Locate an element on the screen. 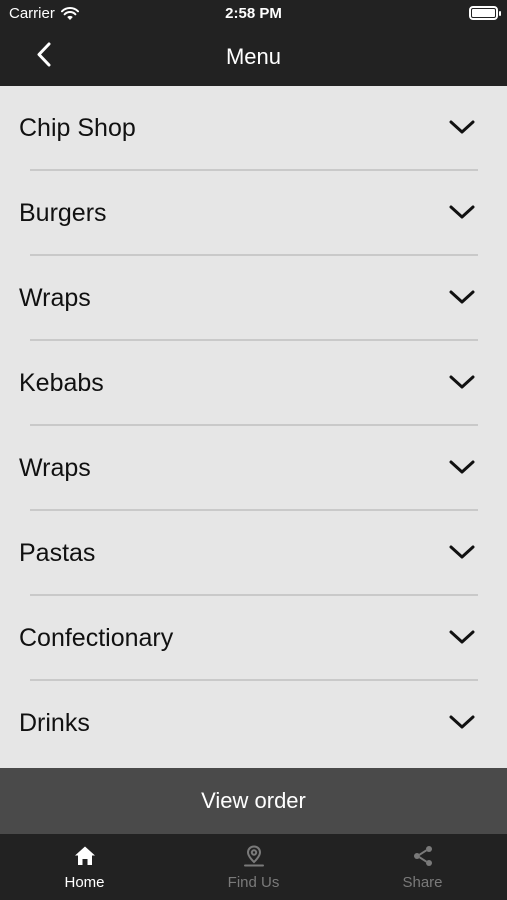  tab-share: Share is located at coordinates (422, 867).